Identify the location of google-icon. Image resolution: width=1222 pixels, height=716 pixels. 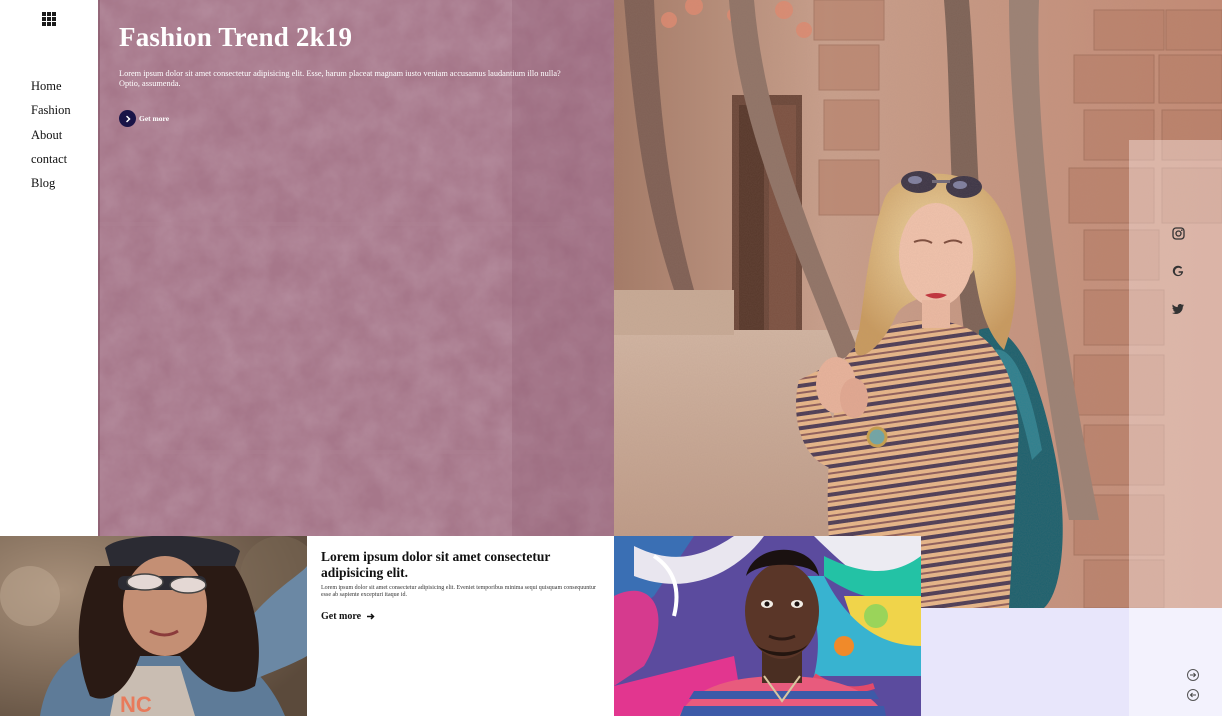
(1178, 271).